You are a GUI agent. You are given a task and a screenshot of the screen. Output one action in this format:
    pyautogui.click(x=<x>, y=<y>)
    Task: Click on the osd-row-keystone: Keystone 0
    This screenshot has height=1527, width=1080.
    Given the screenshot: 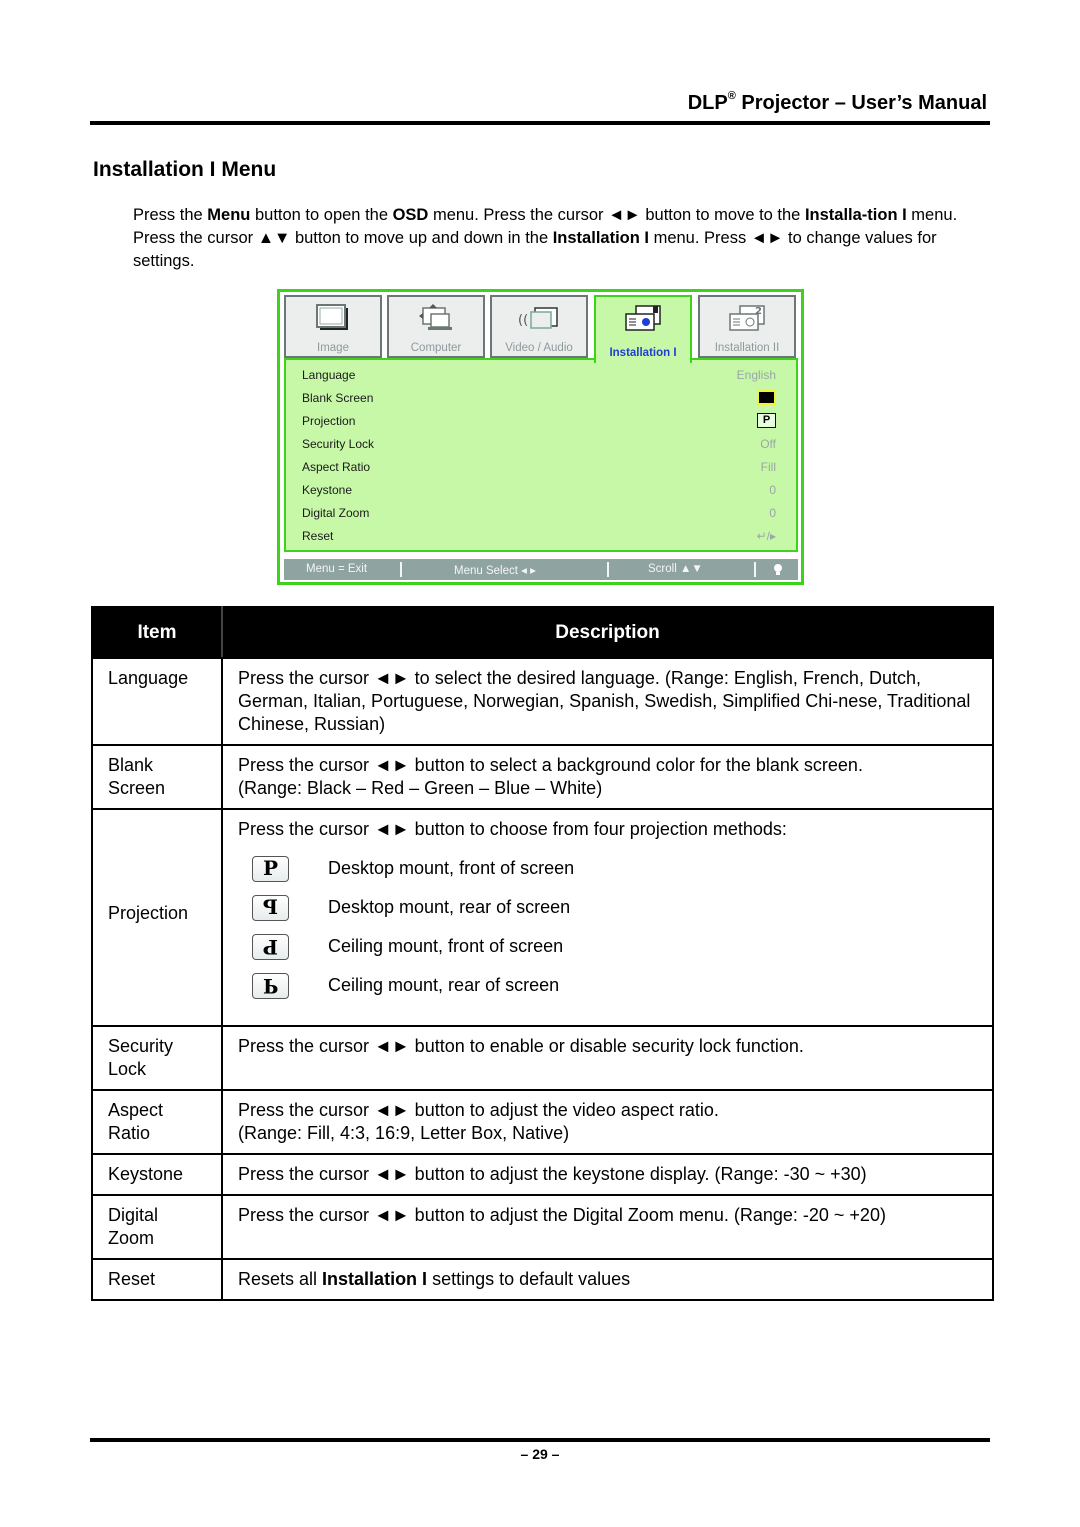 What is the action you would take?
    pyautogui.click(x=539, y=490)
    